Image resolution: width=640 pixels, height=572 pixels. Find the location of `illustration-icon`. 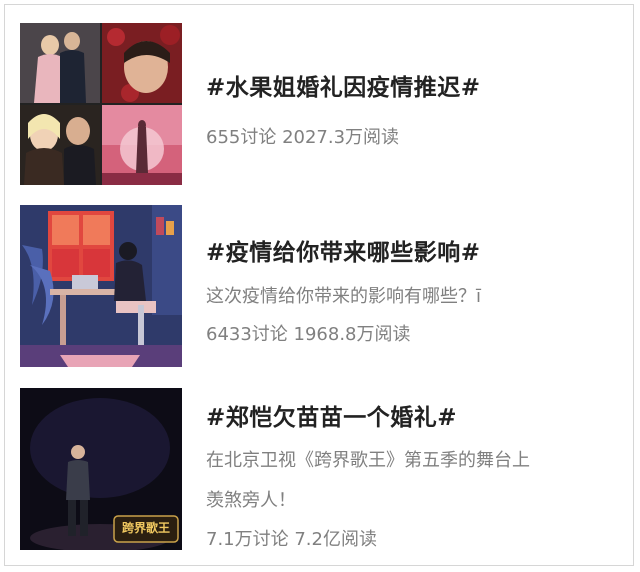

illustration-icon is located at coordinates (101, 286).